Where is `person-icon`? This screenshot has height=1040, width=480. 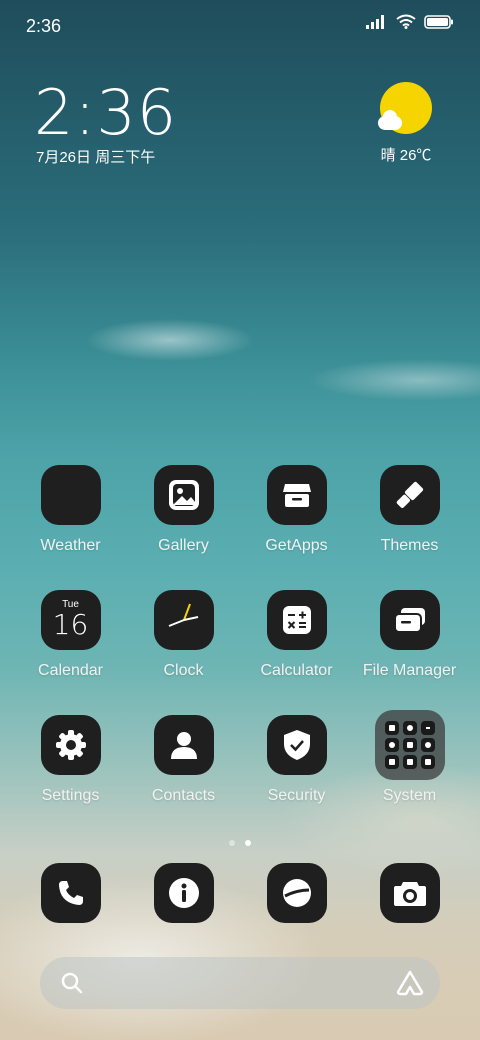
person-icon is located at coordinates (183, 745).